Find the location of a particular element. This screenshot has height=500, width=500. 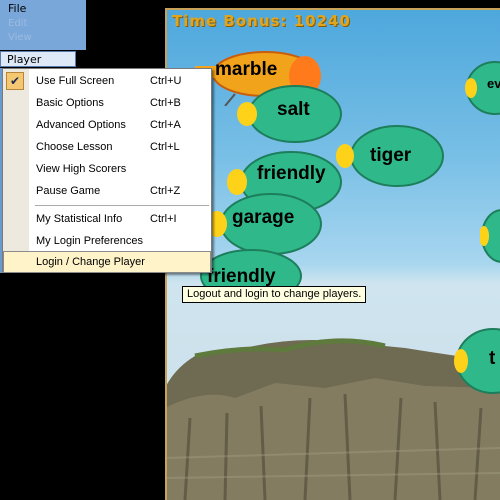

menu-item-shortcut: Ctrl+B is located at coordinates (165, 103).